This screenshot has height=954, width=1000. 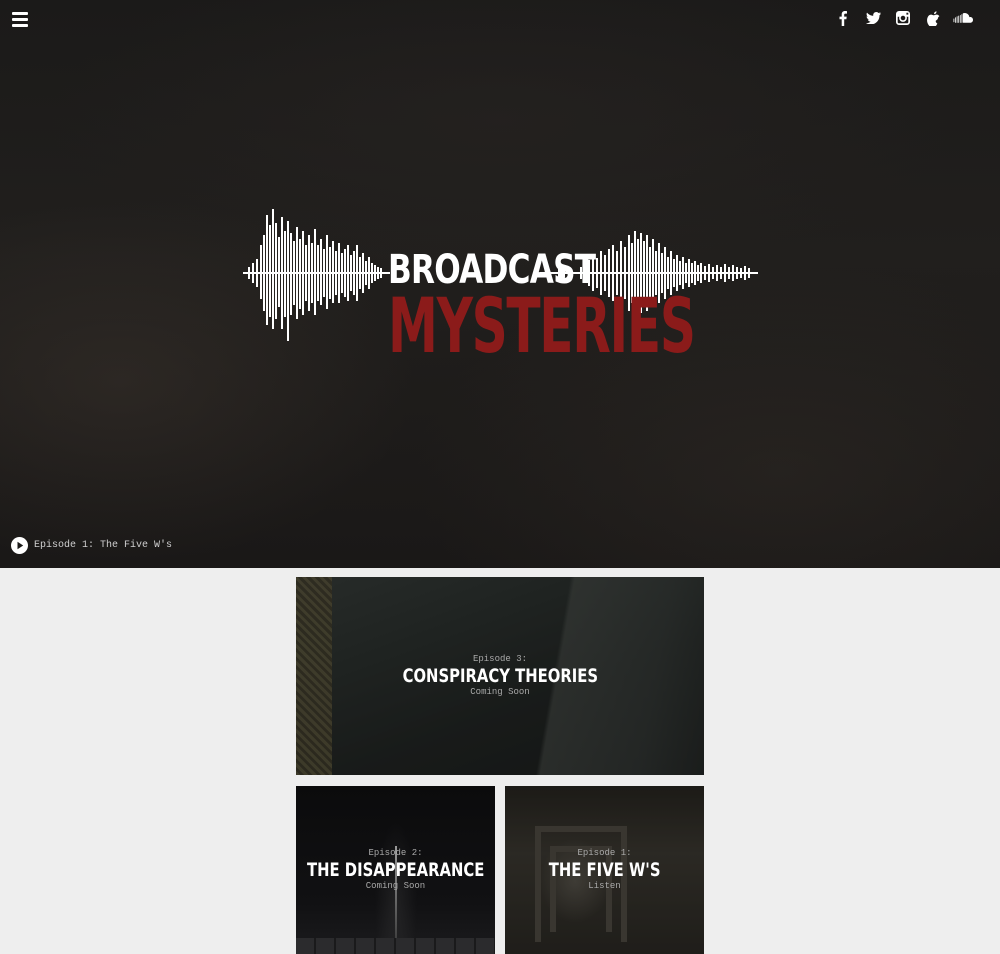 I want to click on facebook-icon, so click(x=843, y=18).